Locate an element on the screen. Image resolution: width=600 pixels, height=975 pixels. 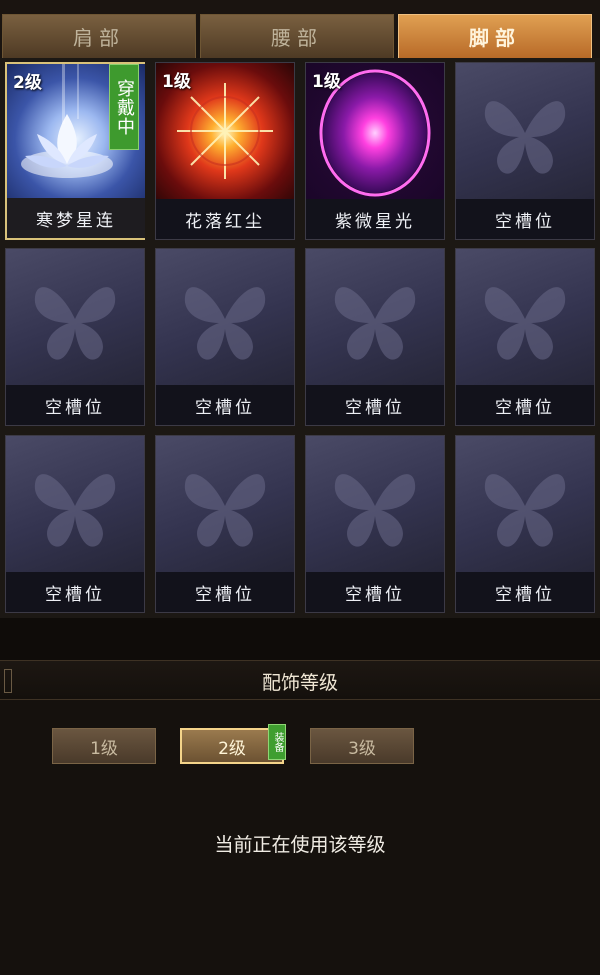
slot-name: 花落红尘 is located at coordinates (225, 219).